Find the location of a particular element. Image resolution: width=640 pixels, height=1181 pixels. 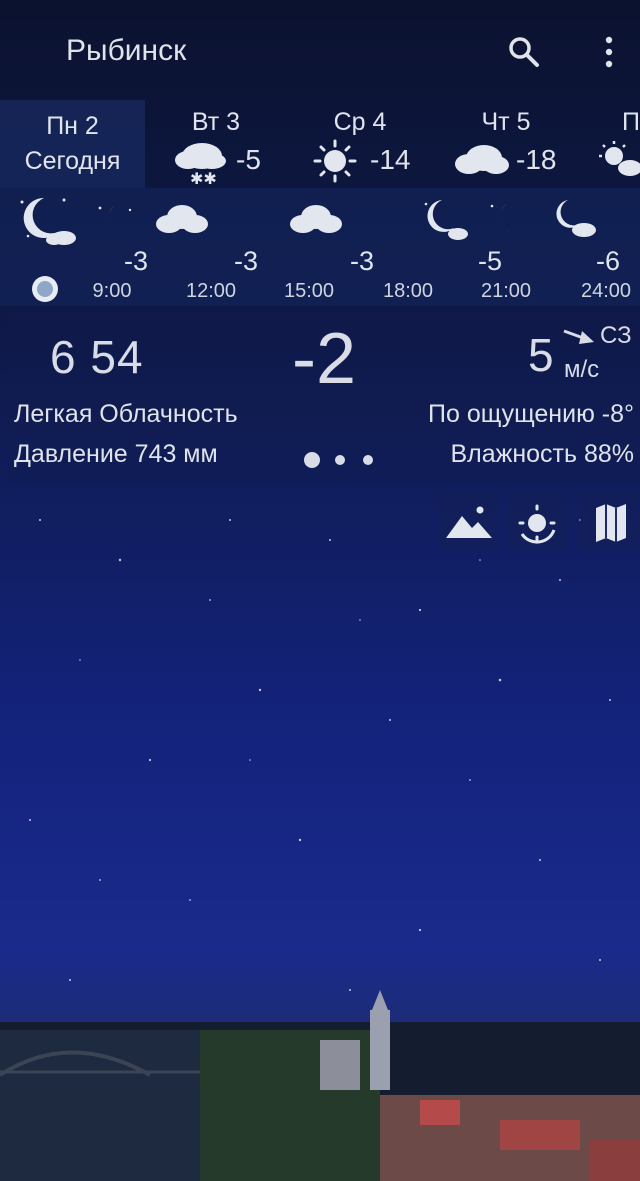

sun-cloud-icon is located at coordinates (619, 158).